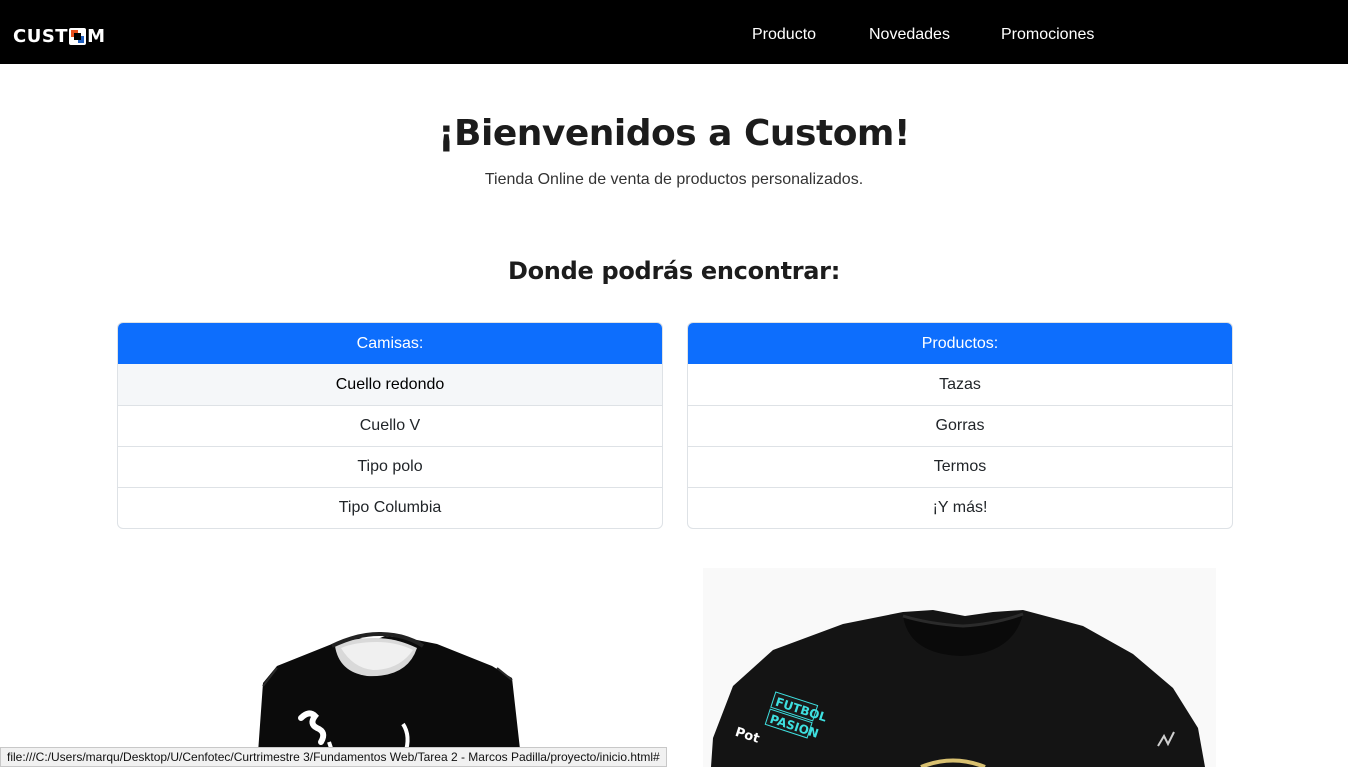 This screenshot has width=1348, height=767. Describe the element at coordinates (390, 667) in the screenshot. I see `shirt-image-left` at that location.